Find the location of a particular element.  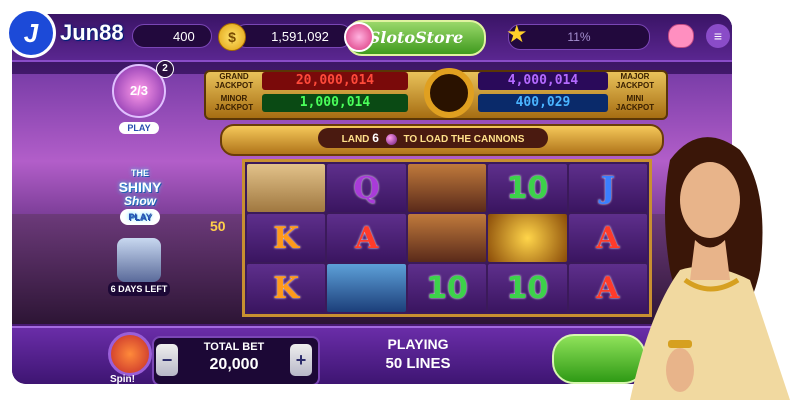

cannon-objective: LAND 6 TO LOAD THE CANNONS is located at coordinates (433, 138).